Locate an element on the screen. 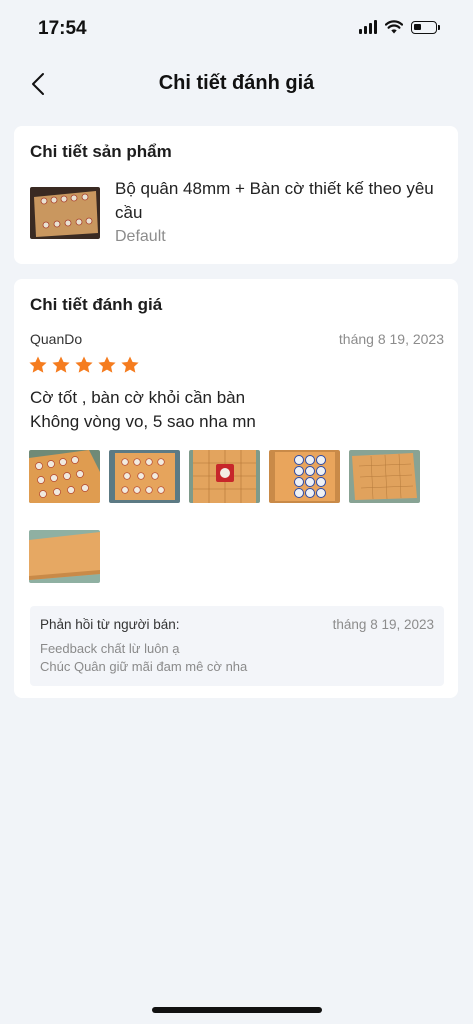  status-icons is located at coordinates (399, 27).